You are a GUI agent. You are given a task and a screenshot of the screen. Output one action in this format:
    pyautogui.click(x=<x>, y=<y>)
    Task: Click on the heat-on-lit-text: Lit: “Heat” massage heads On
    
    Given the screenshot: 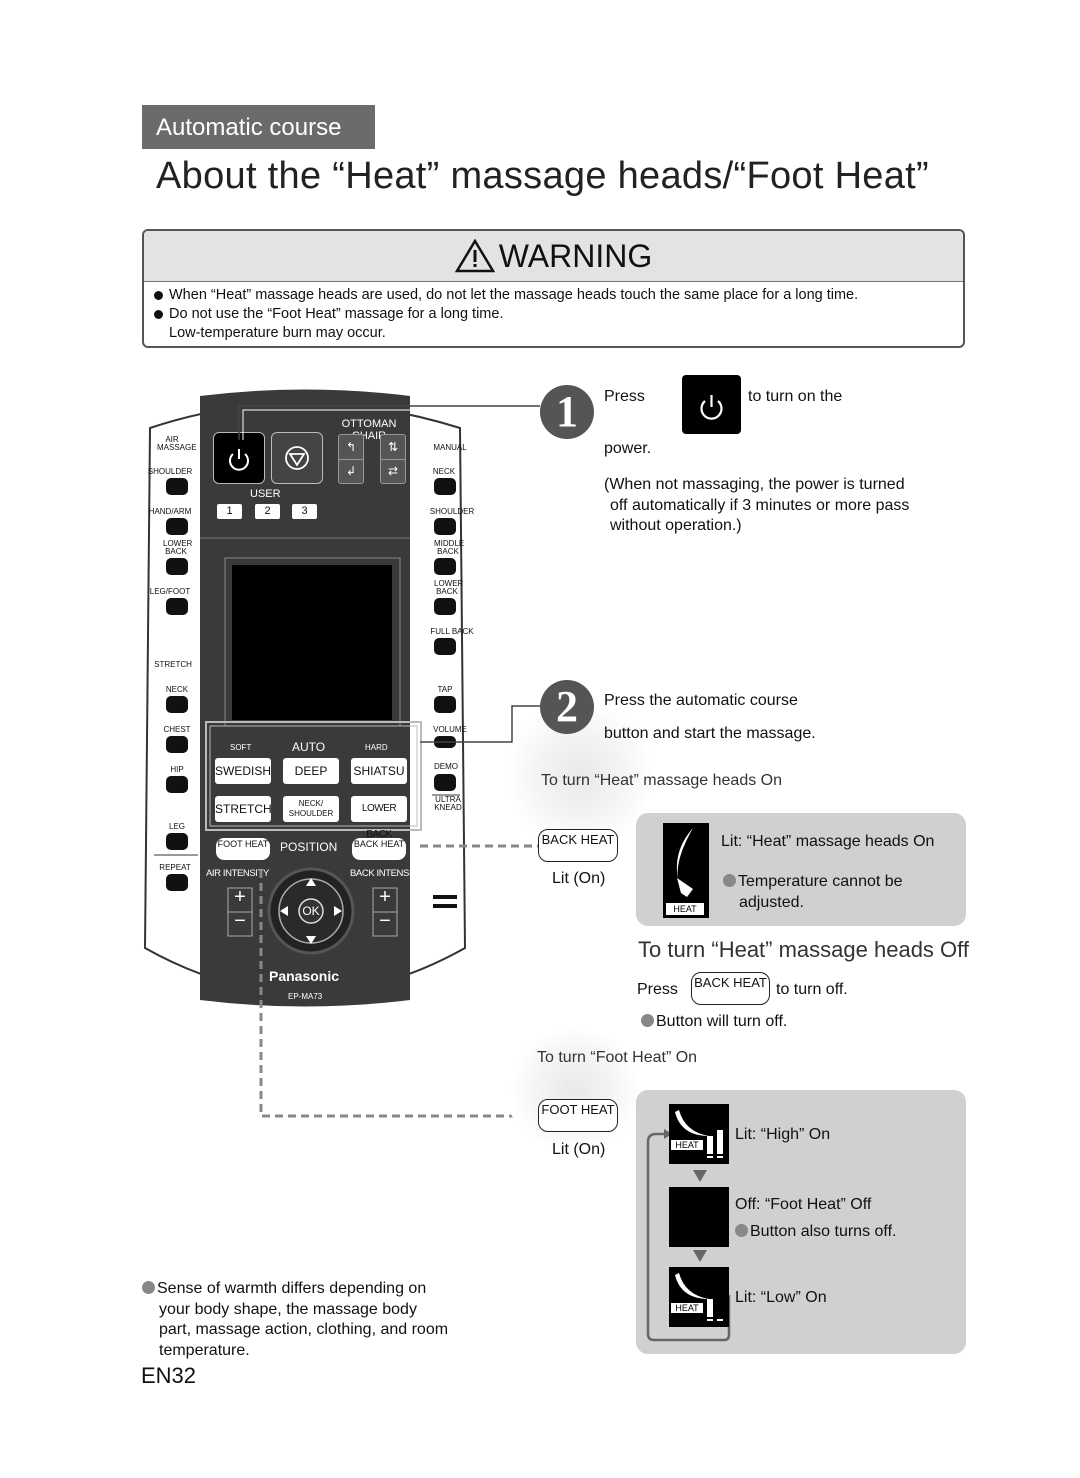 What is the action you would take?
    pyautogui.click(x=828, y=841)
    